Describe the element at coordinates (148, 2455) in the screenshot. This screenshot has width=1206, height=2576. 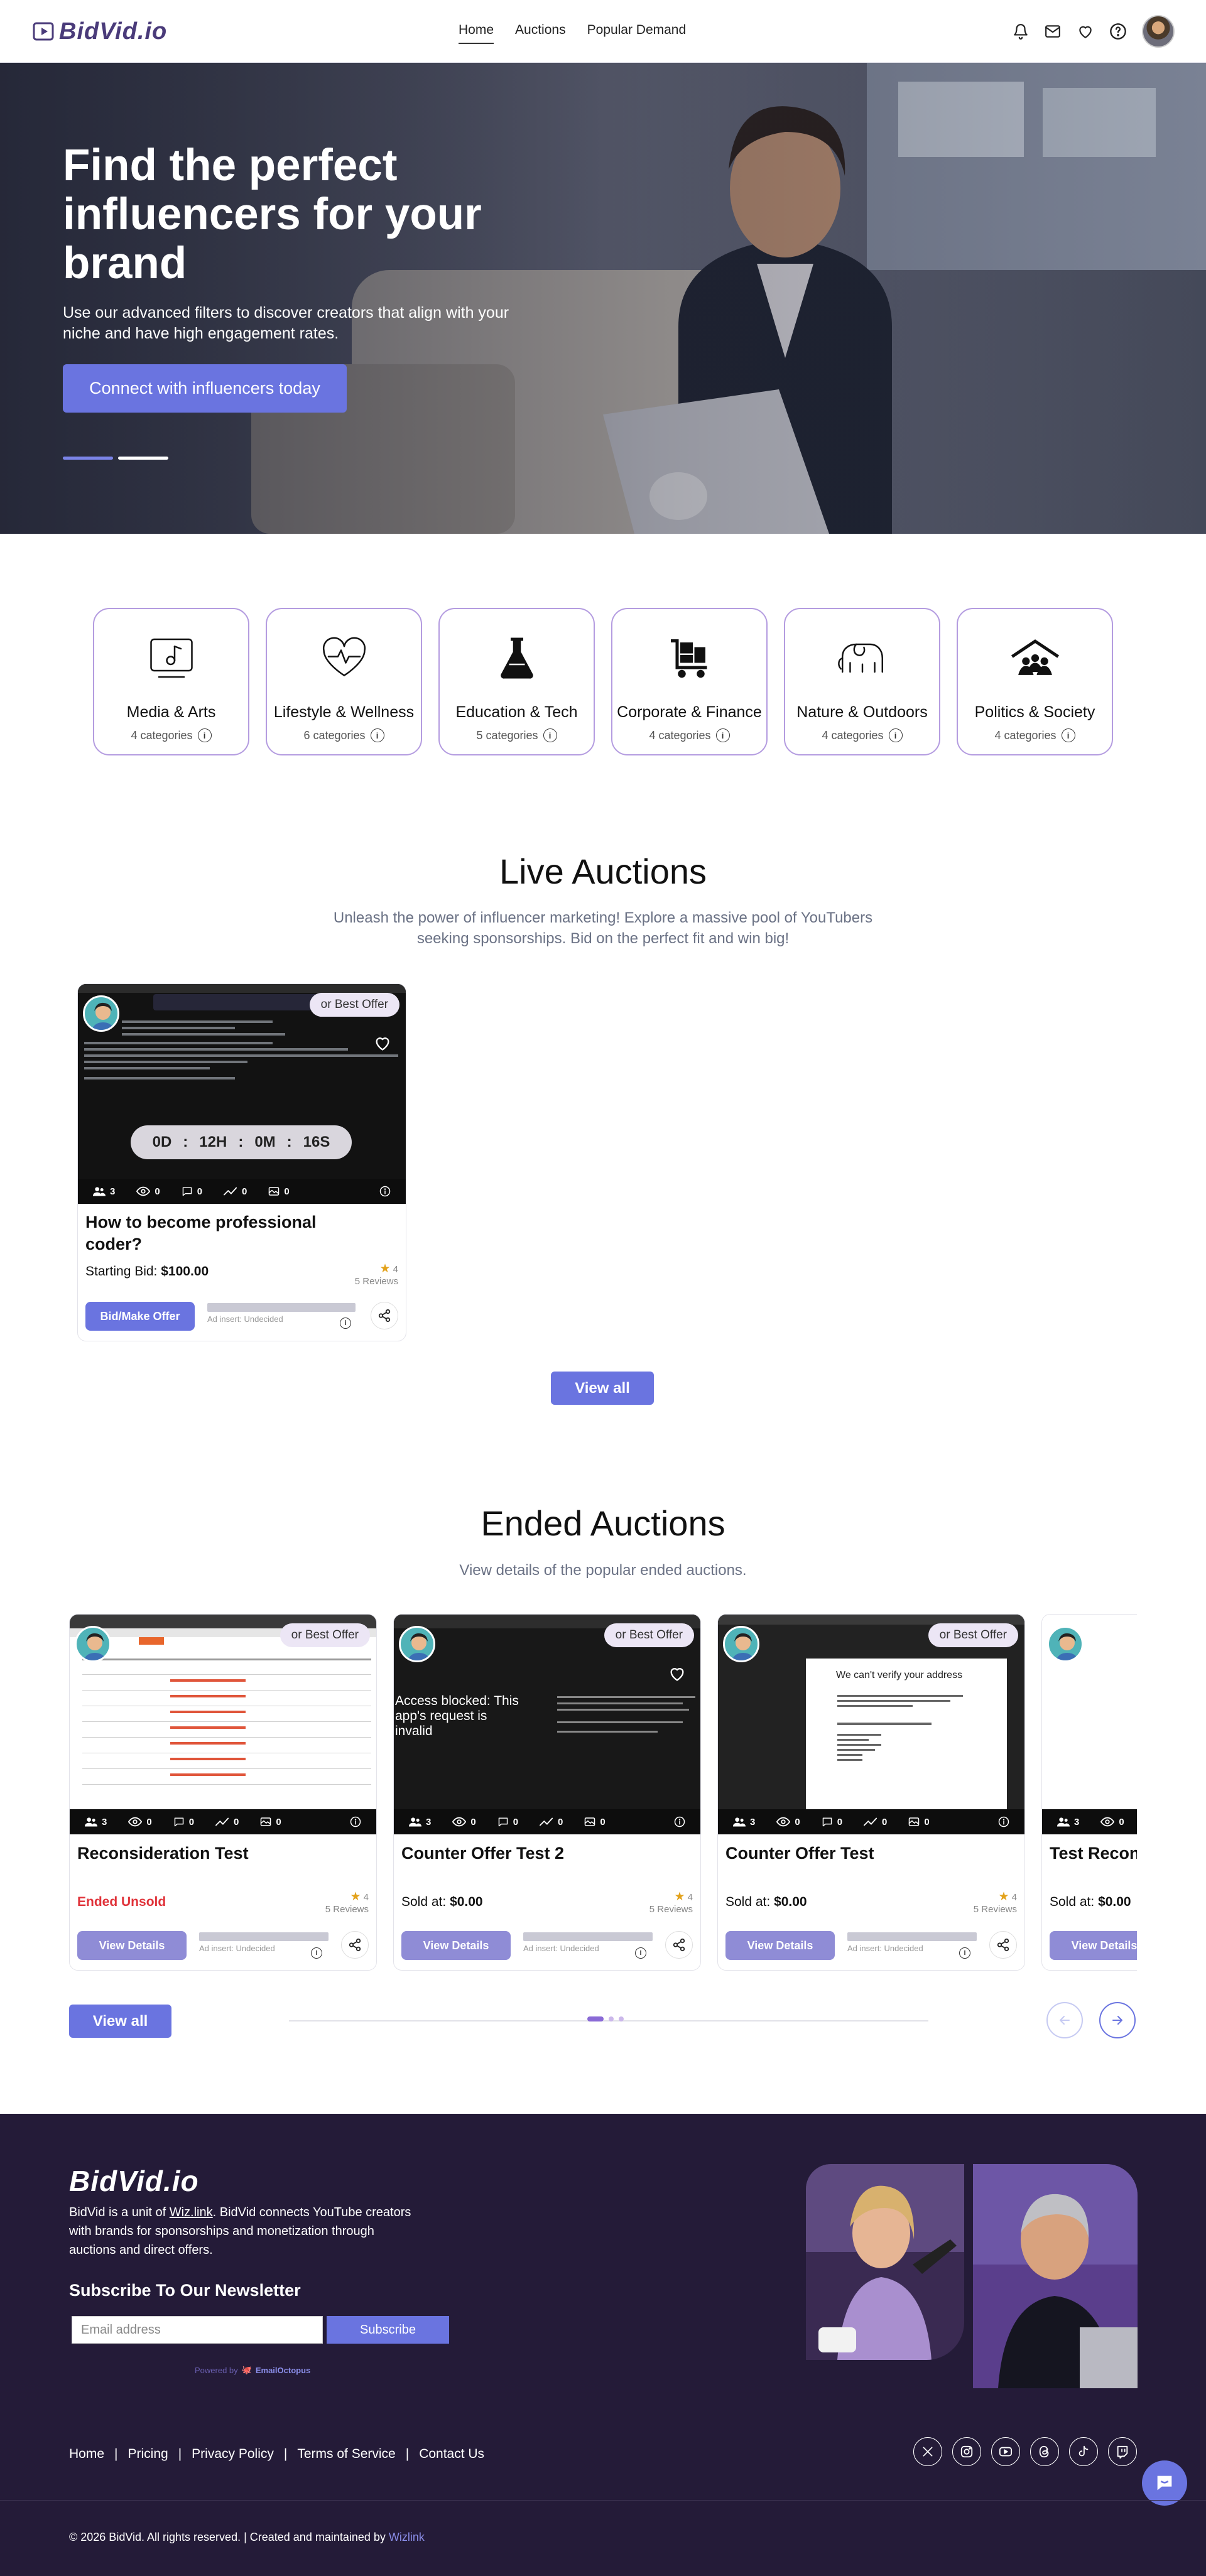
I see `footer-link-pricing: Pricing` at that location.